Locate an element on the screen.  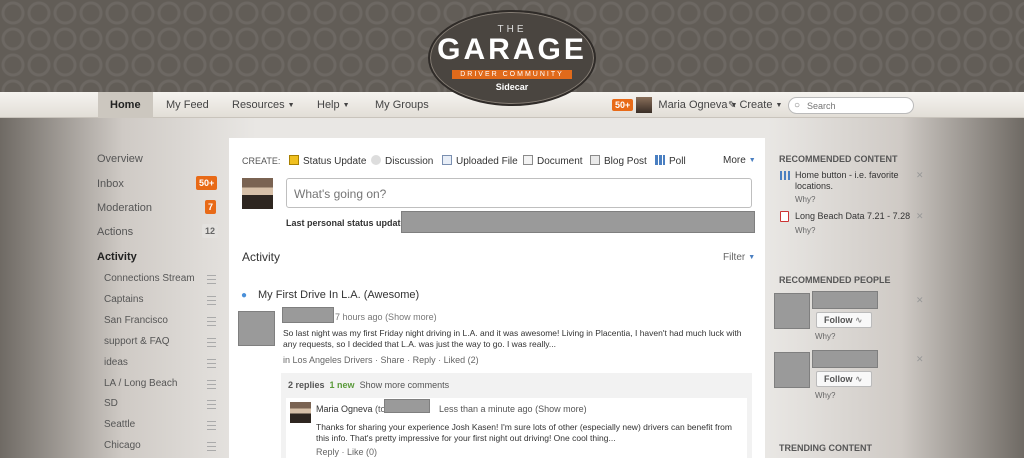
comment-reply-link: Reply is located at coordinates (327, 452).